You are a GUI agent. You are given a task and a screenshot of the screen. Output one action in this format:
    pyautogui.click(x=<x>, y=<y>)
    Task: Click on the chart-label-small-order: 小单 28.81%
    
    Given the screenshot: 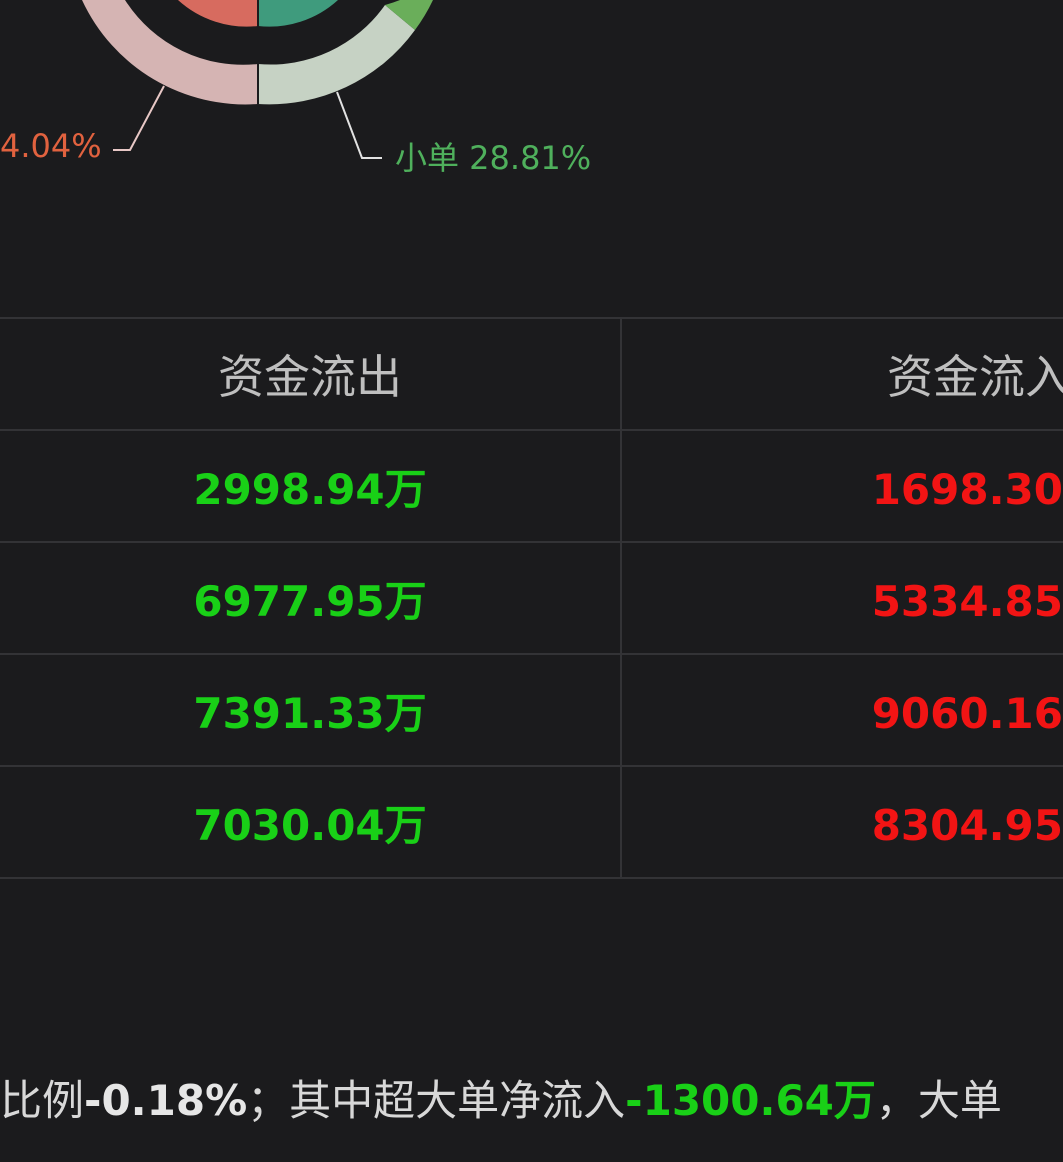 What is the action you would take?
    pyautogui.click(x=493, y=158)
    